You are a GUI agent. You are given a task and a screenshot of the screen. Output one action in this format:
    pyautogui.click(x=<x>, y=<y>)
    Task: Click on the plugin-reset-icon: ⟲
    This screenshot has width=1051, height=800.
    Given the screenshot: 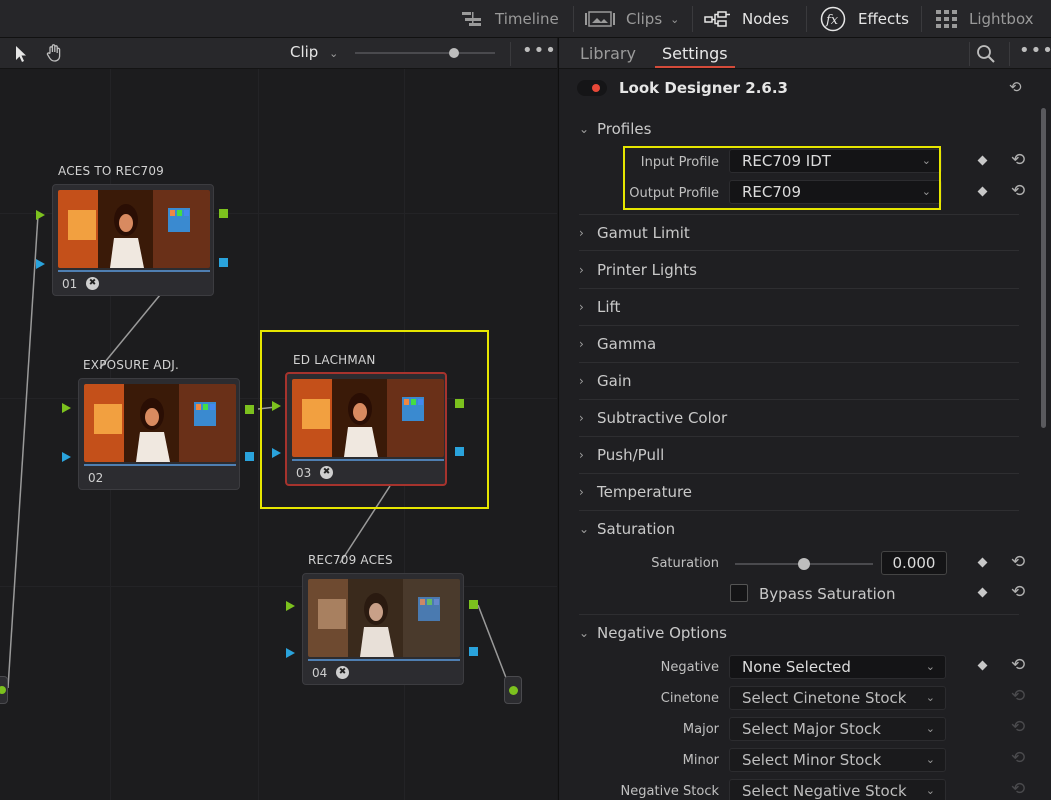 What is the action you would take?
    pyautogui.click(x=1015, y=87)
    